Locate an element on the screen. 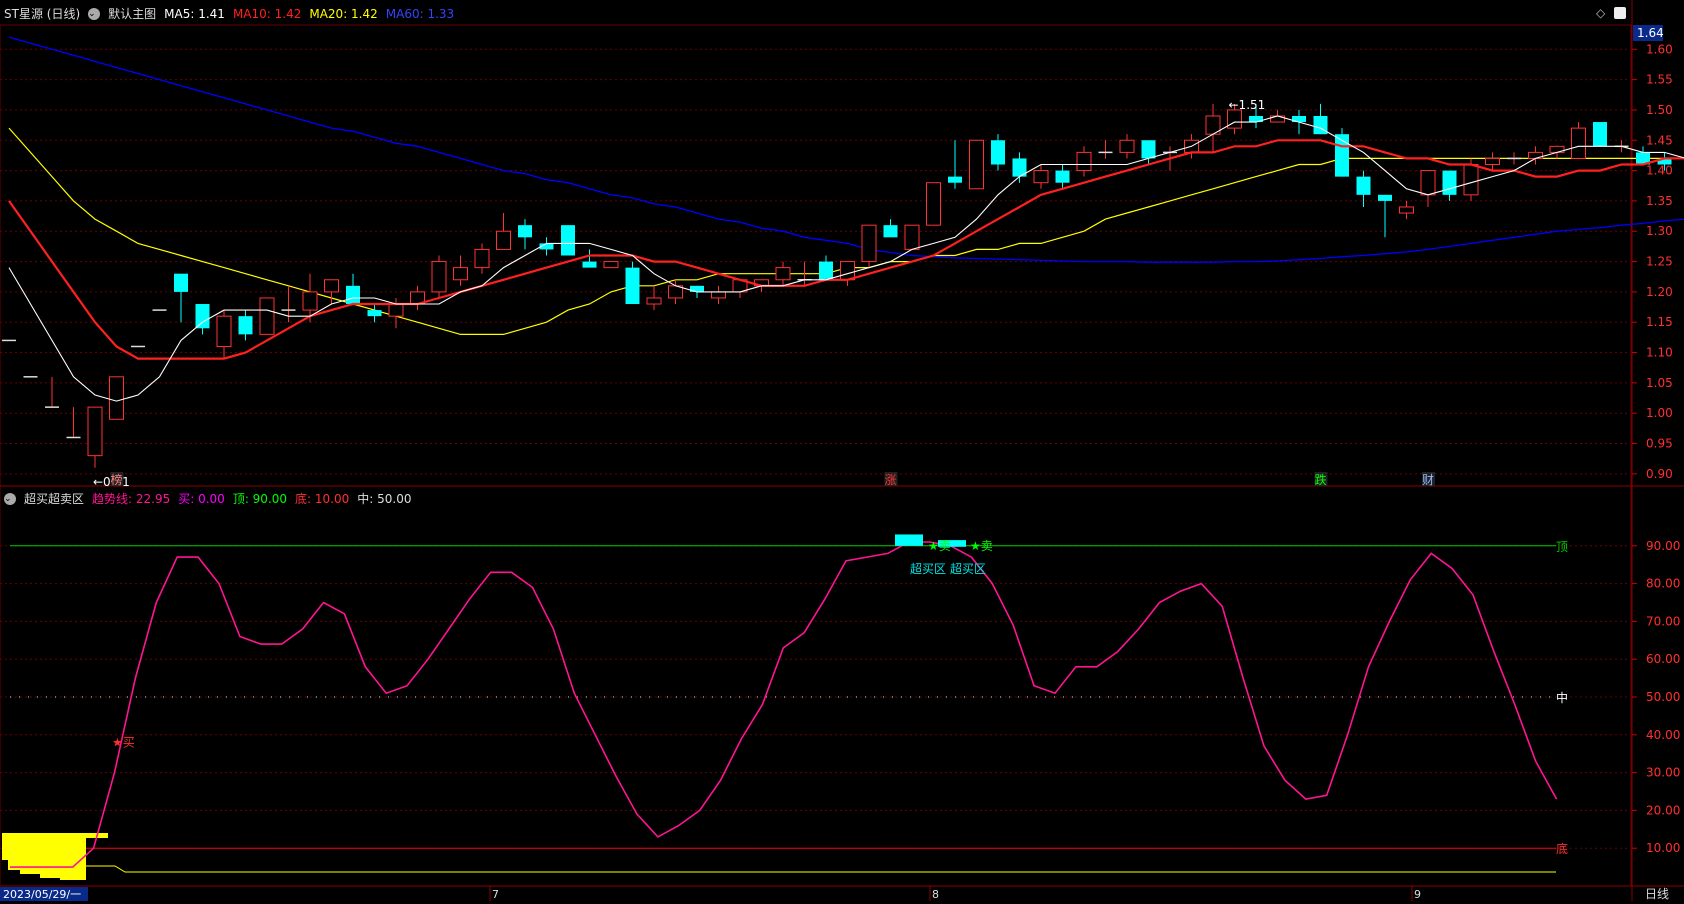  osc-tick-label: 90.00 is located at coordinates (1663, 546).